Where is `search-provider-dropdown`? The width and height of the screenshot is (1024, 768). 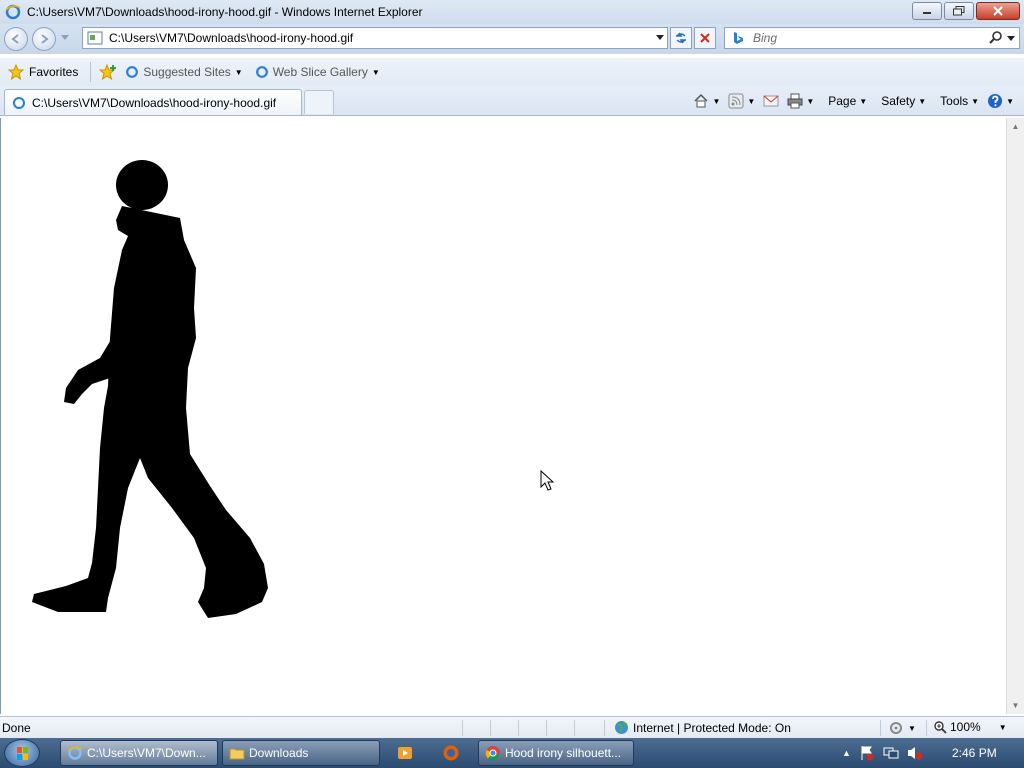 search-provider-dropdown is located at coordinates (1013, 38).